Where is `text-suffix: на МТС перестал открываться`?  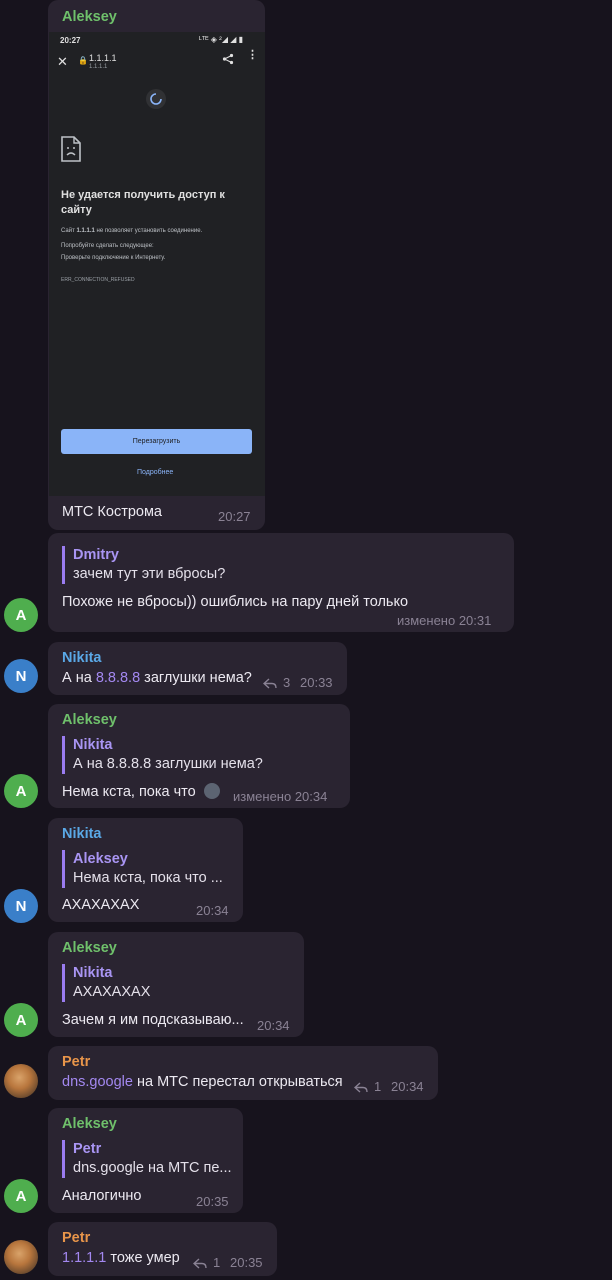 text-suffix: на МТС перестал открываться is located at coordinates (237, 1082).